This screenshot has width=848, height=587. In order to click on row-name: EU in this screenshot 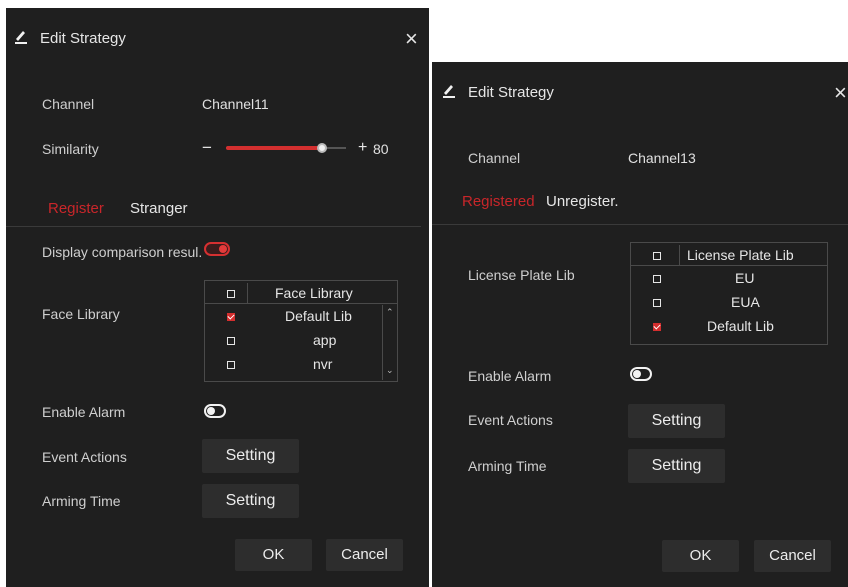, I will do `click(745, 278)`.